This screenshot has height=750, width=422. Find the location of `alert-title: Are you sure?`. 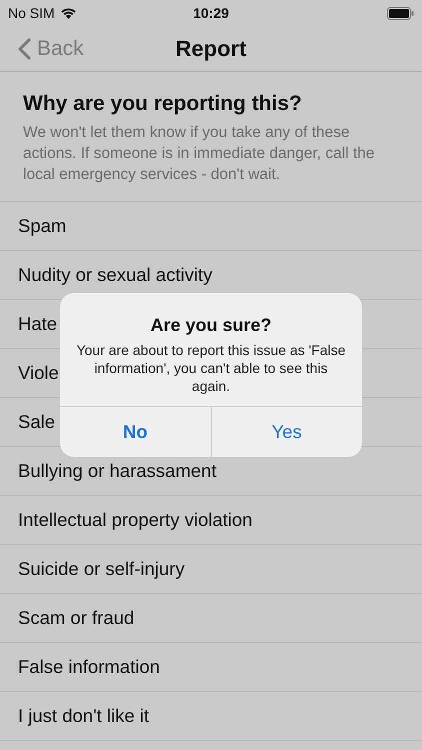

alert-title: Are you sure? is located at coordinates (211, 325).